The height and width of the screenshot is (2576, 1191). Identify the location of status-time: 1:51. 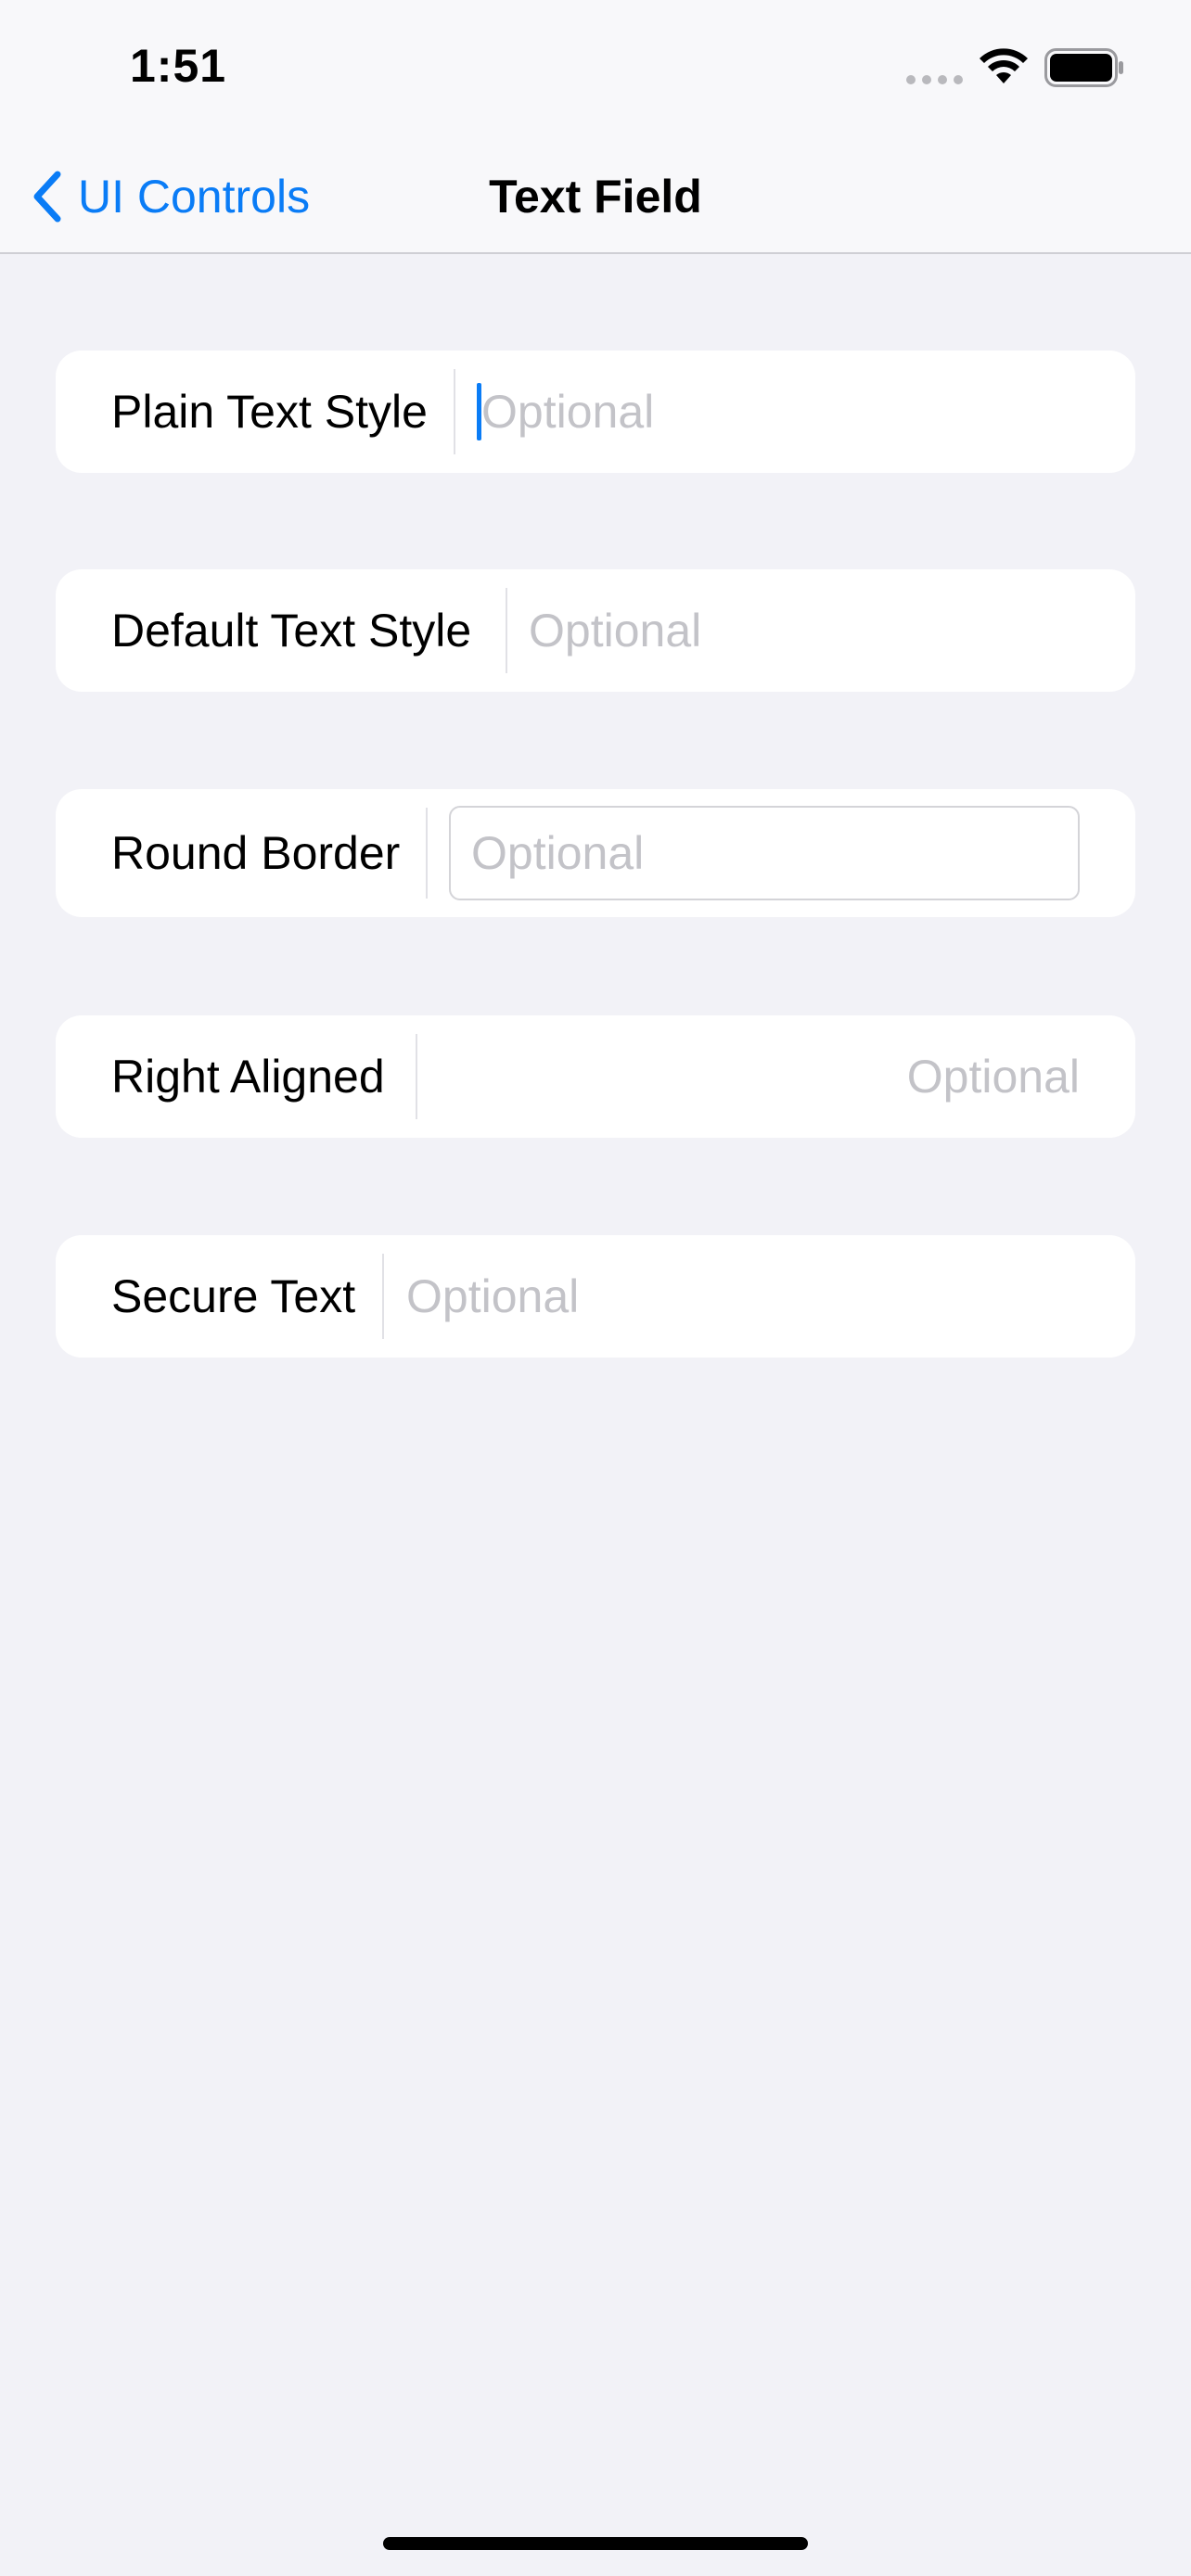
(178, 66).